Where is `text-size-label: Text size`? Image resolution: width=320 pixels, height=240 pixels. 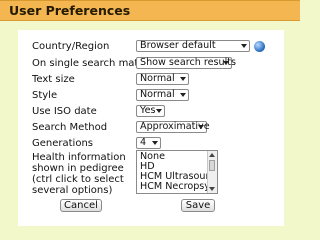
text-size-label: Text size is located at coordinates (53, 79).